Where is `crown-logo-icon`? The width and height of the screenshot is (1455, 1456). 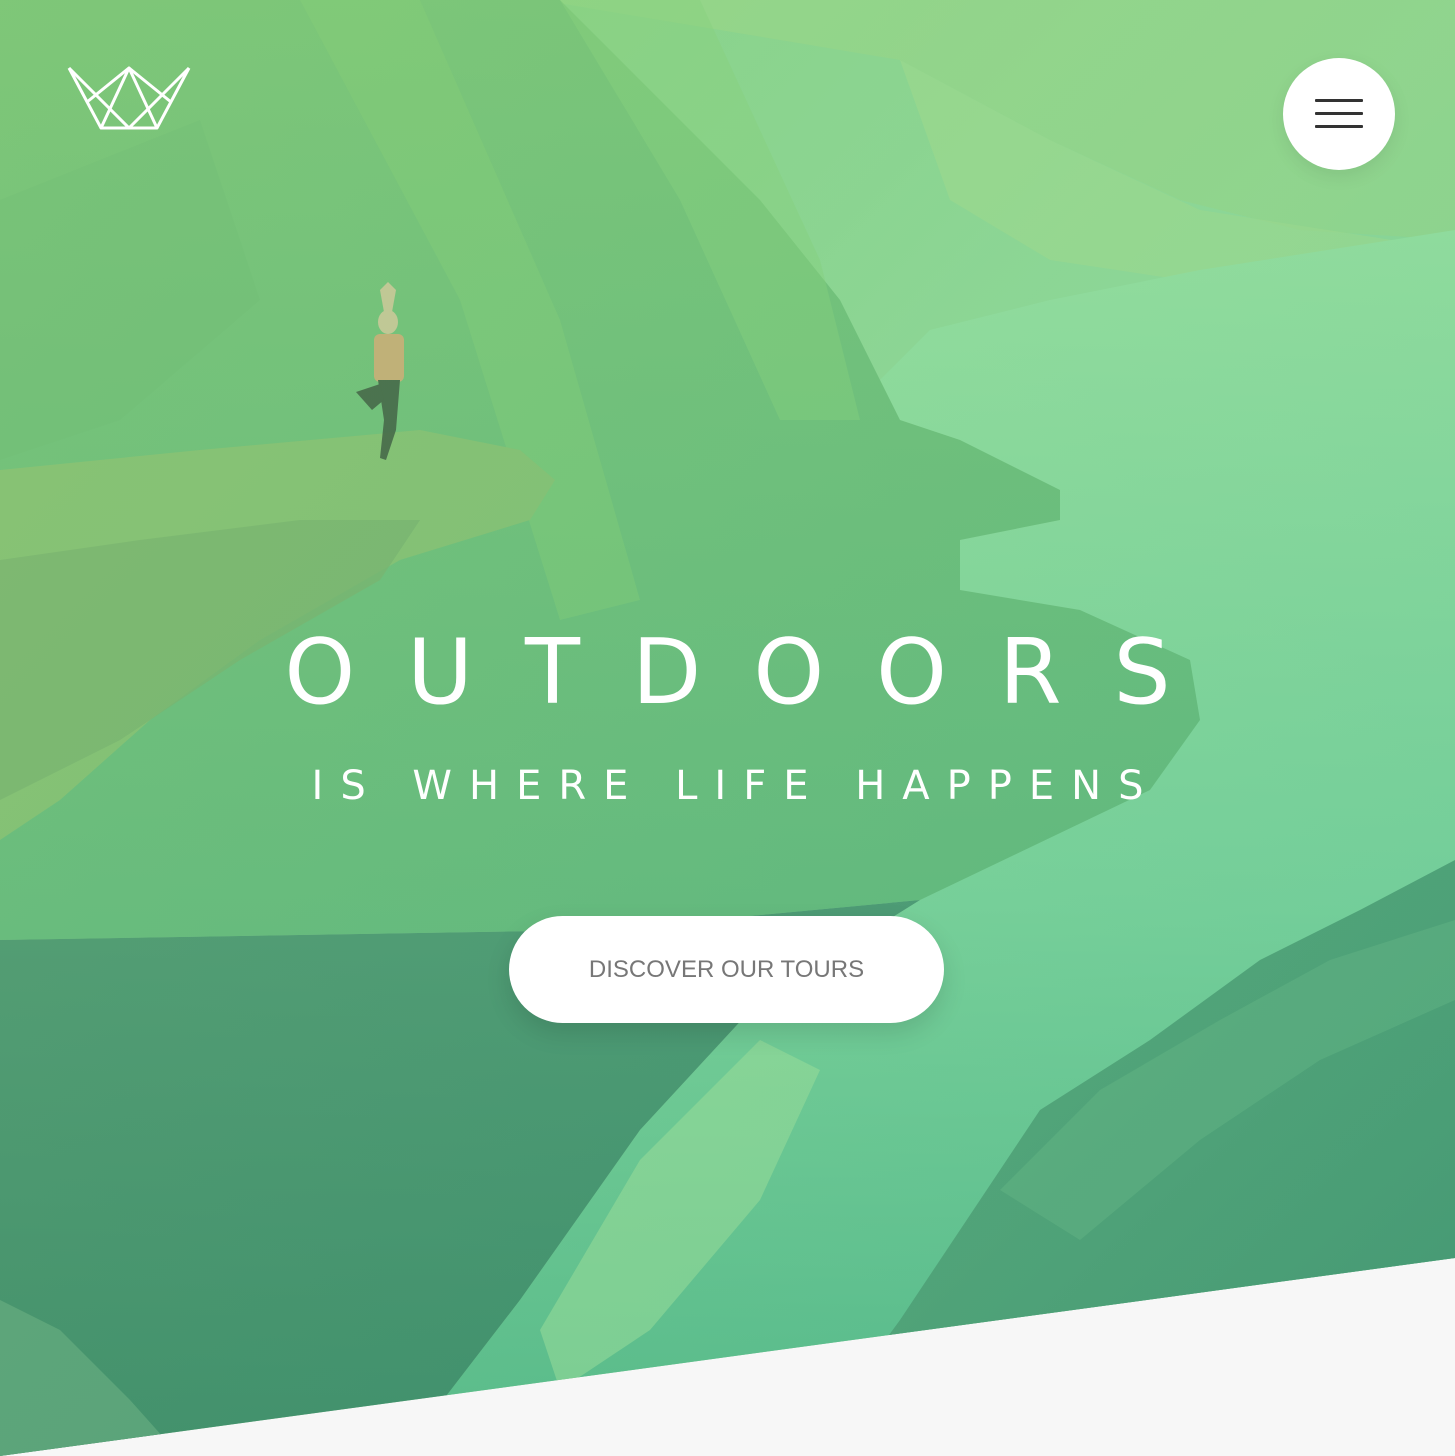 crown-logo-icon is located at coordinates (129, 98).